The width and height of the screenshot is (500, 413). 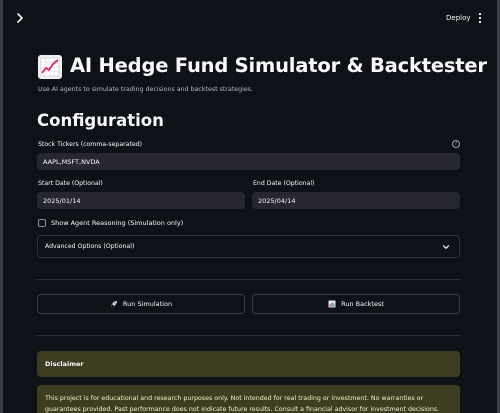 I want to click on tickers-input: AAPL,MSFT,NVDA, so click(x=248, y=161).